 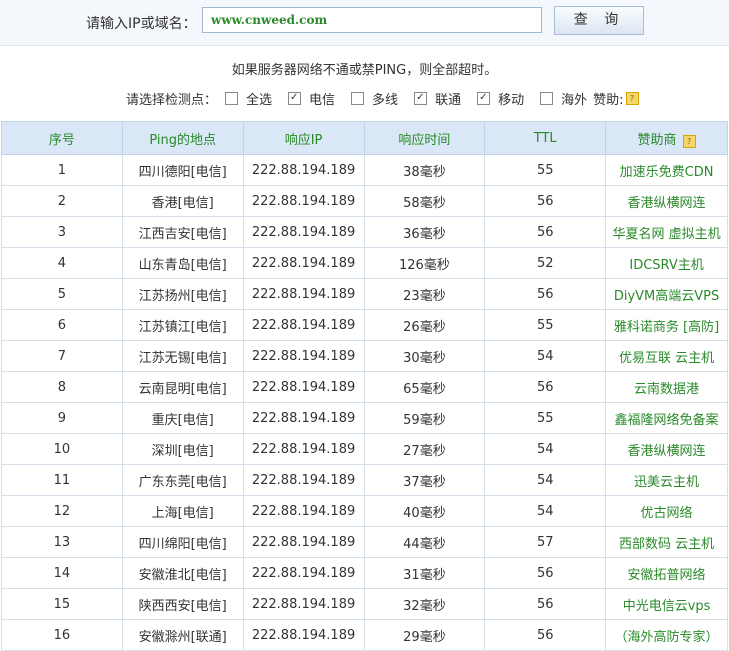 What do you see at coordinates (358, 98) in the screenshot?
I see `checkbox-multiline` at bounding box center [358, 98].